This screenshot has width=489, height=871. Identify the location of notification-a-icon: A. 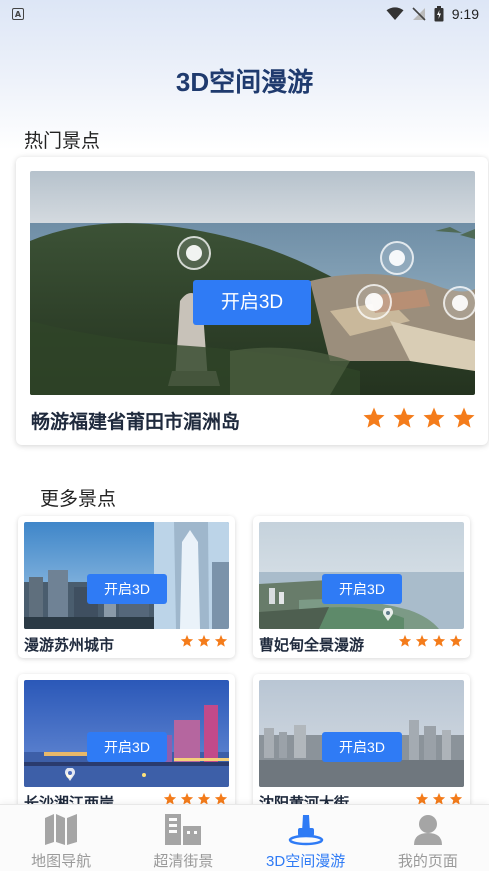
(18, 14).